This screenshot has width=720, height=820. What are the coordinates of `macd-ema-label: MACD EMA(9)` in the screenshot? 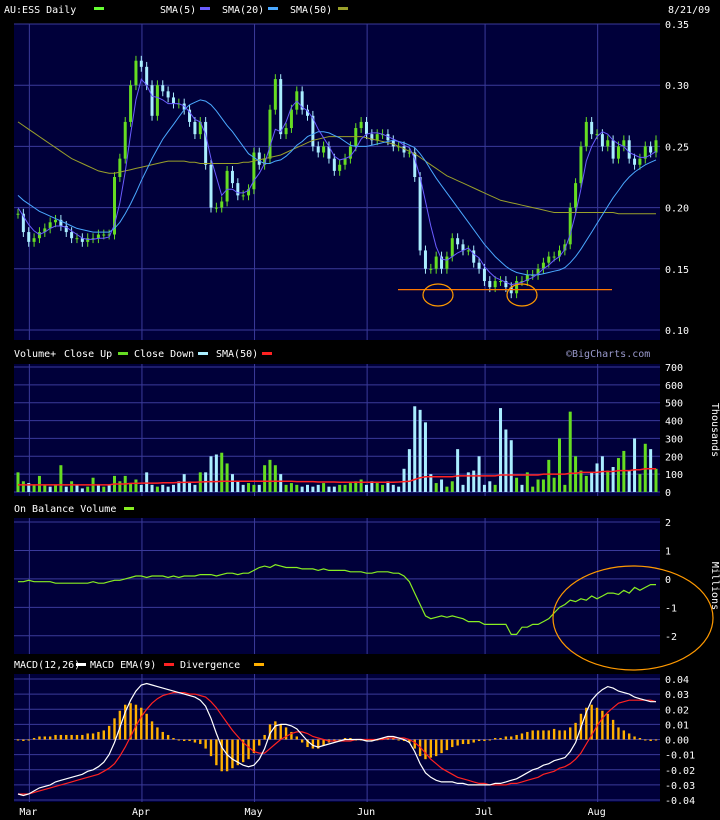 It's located at (123, 665).